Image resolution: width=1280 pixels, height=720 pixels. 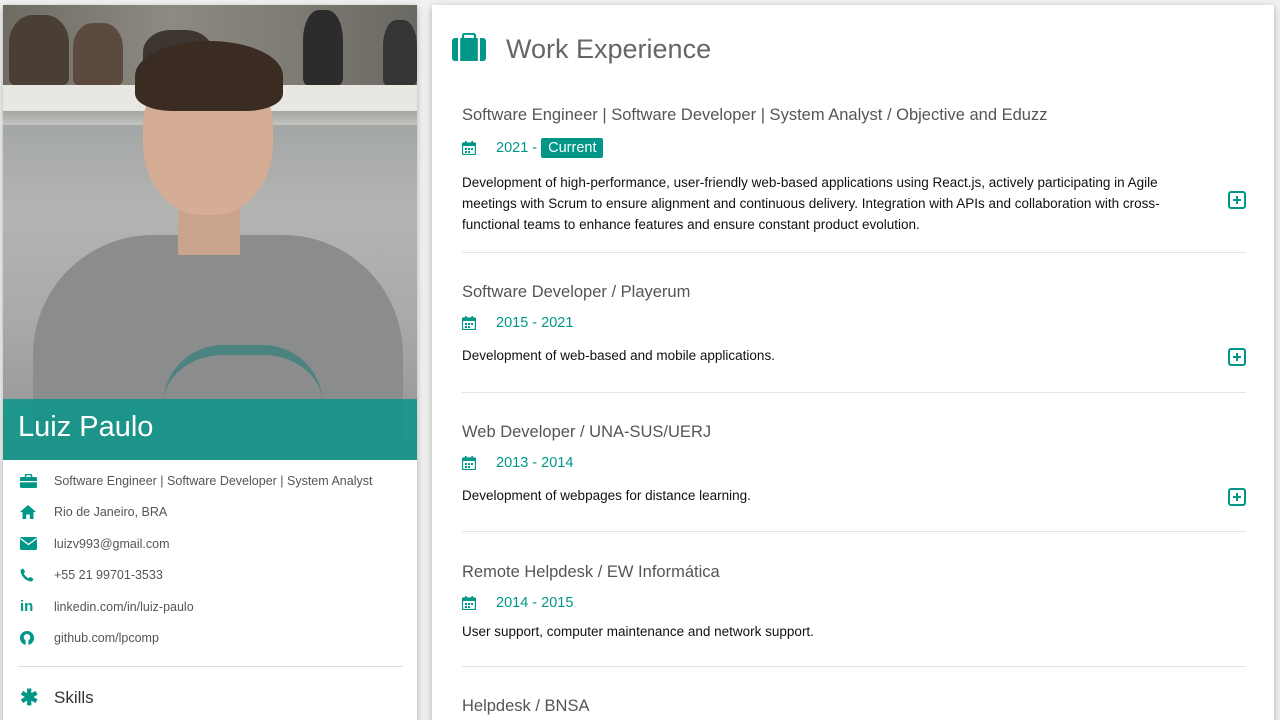 I want to click on email-link: luizv993@gmail.com, so click(x=112, y=544).